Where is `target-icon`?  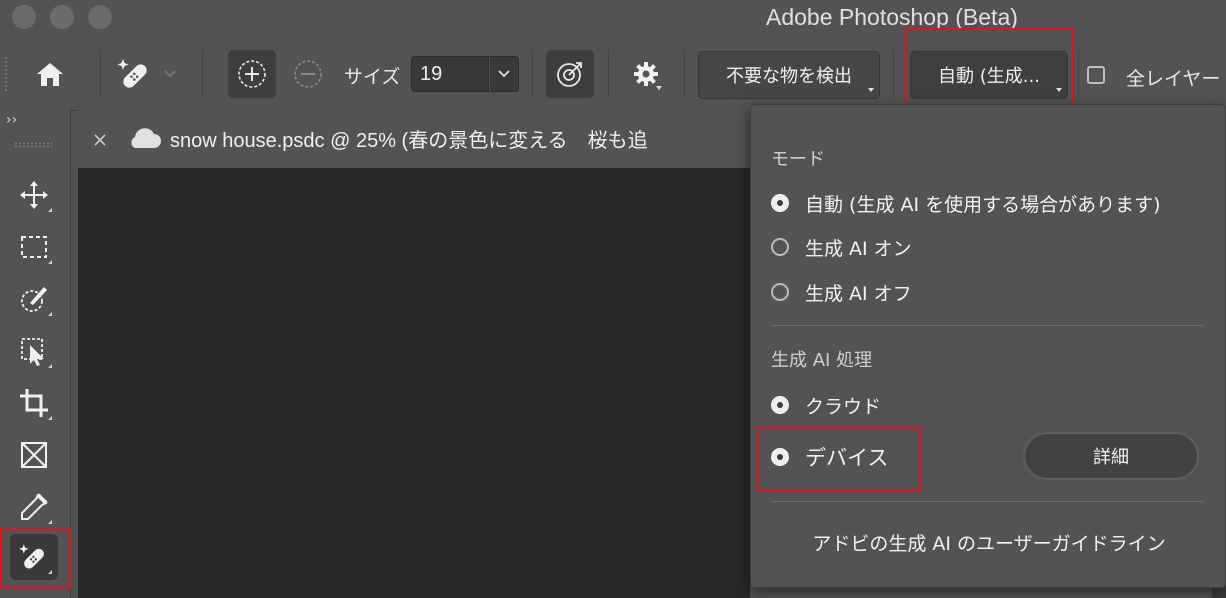 target-icon is located at coordinates (569, 74).